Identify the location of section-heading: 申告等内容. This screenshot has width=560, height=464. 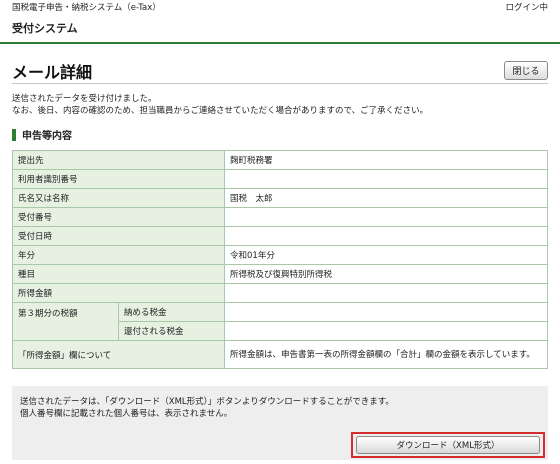
(42, 135).